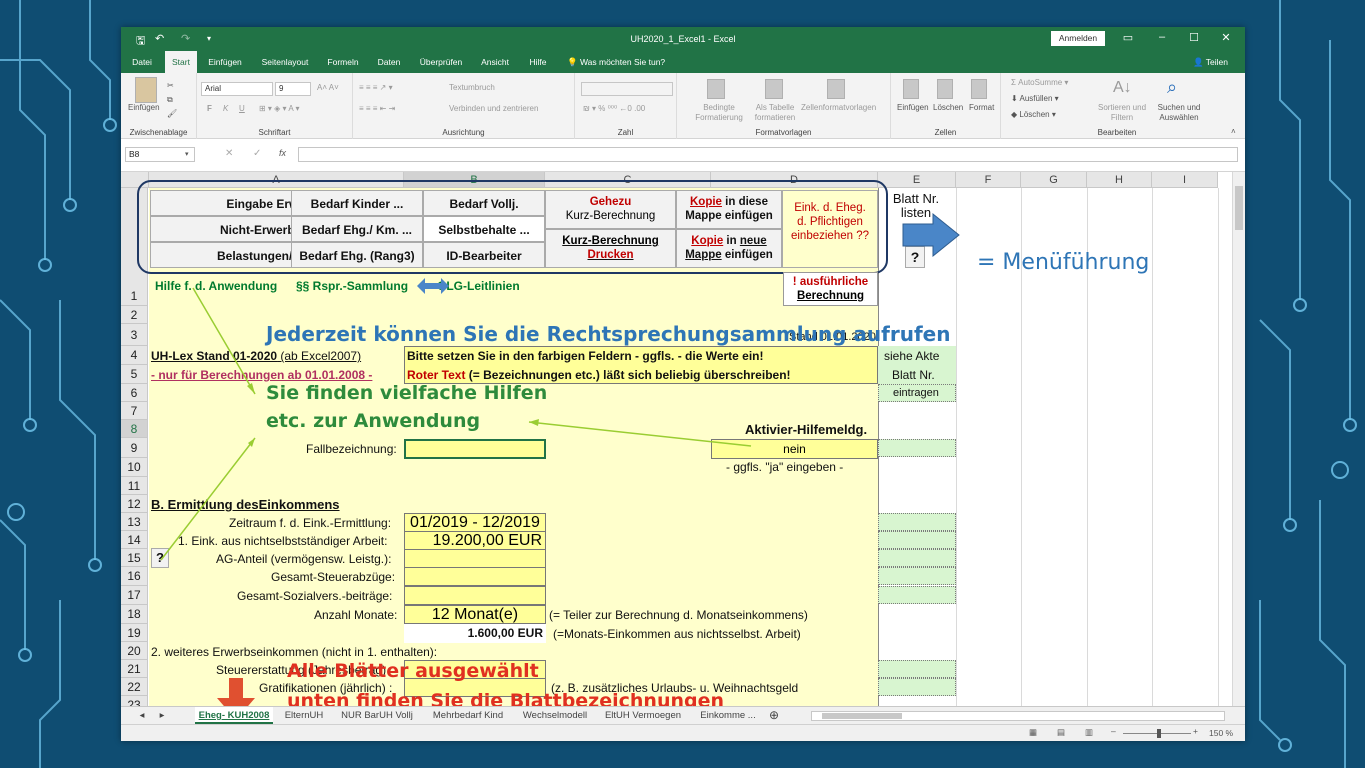 Image resolution: width=1365 pixels, height=768 pixels. What do you see at coordinates (441, 62) in the screenshot?
I see `tab-ueberpruefen: Überprüfen` at bounding box center [441, 62].